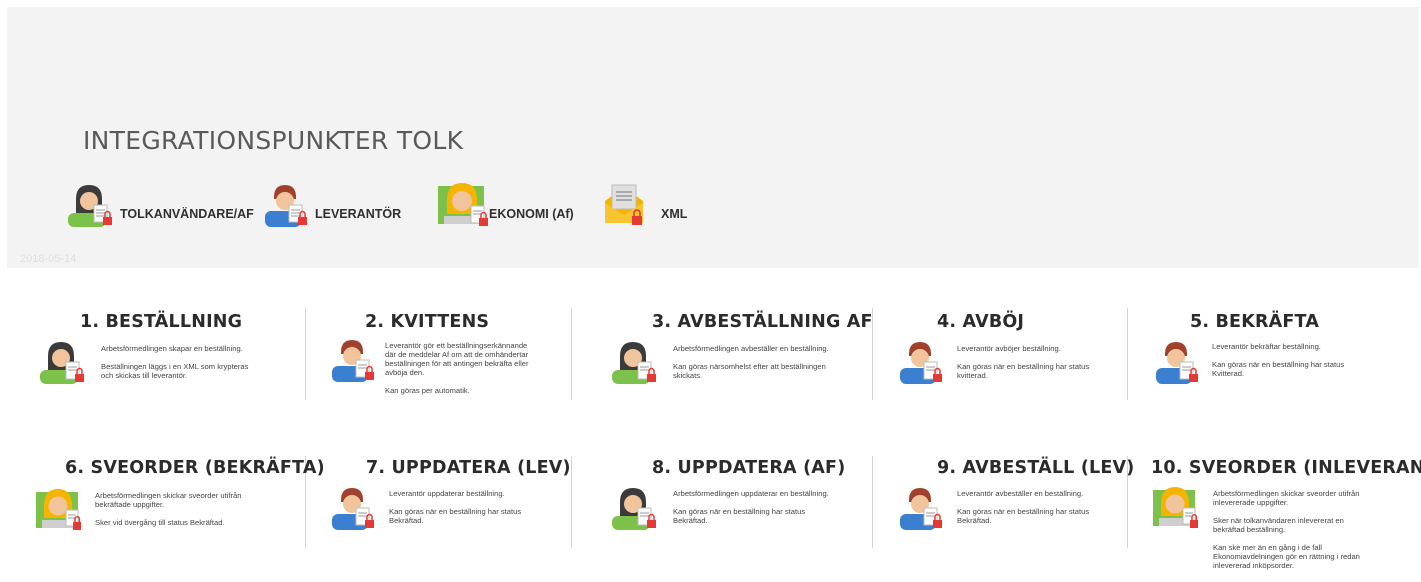 The image size is (1421, 582). Describe the element at coordinates (358, 214) in the screenshot. I see `legend-label-leverantor: LEVERANTÖR` at that location.